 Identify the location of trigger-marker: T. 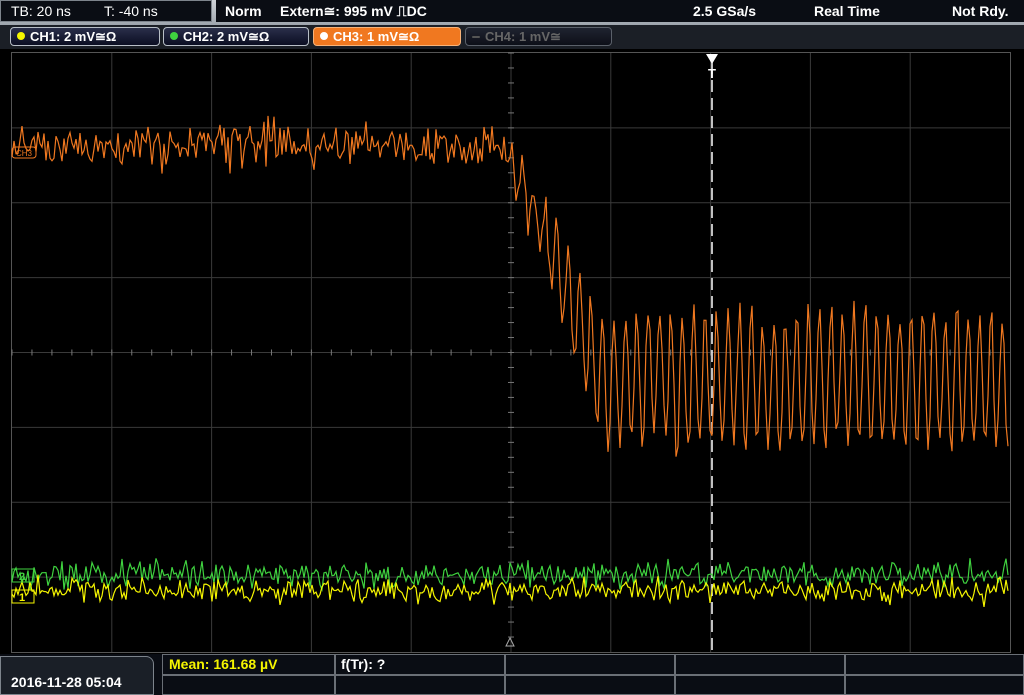
(712, 73).